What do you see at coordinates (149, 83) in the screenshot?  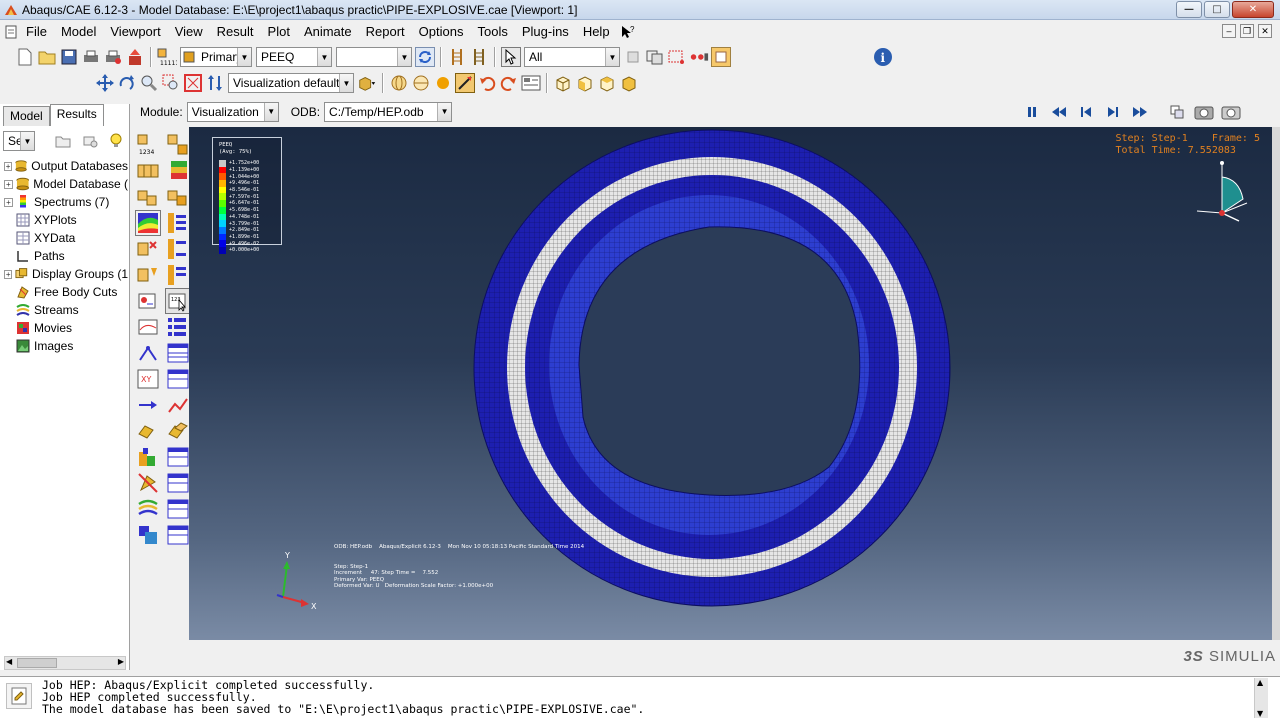 I see `zoom-icon` at bounding box center [149, 83].